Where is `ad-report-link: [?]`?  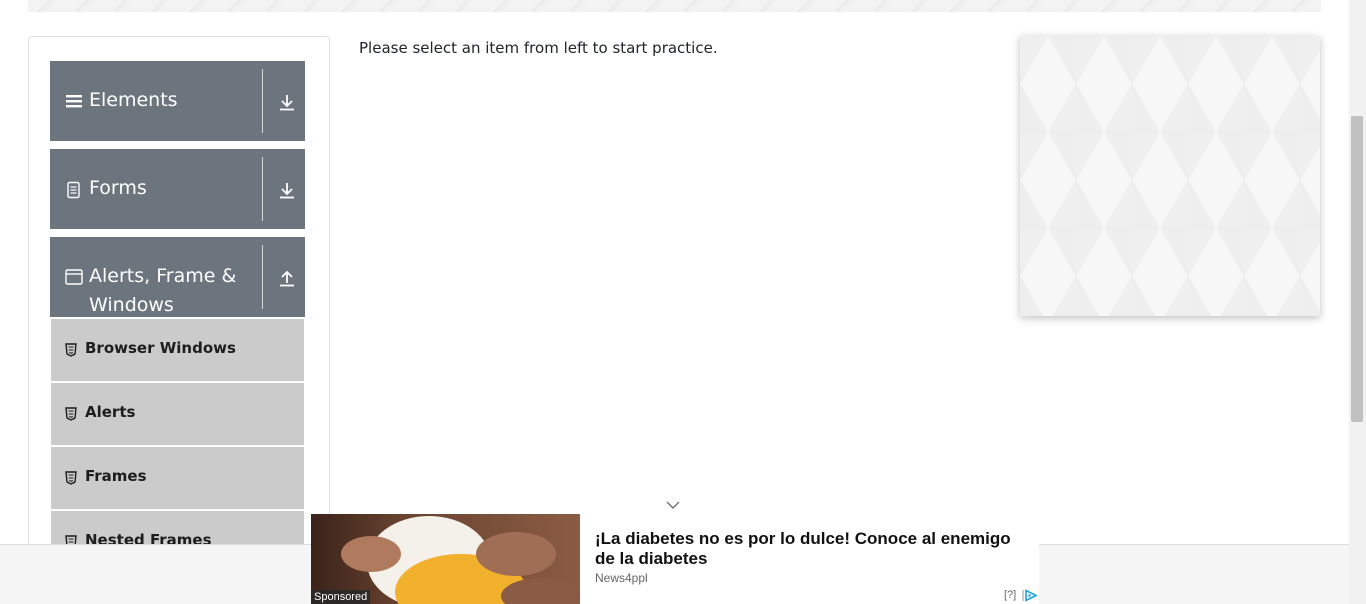
ad-report-link: [?] is located at coordinates (1010, 595).